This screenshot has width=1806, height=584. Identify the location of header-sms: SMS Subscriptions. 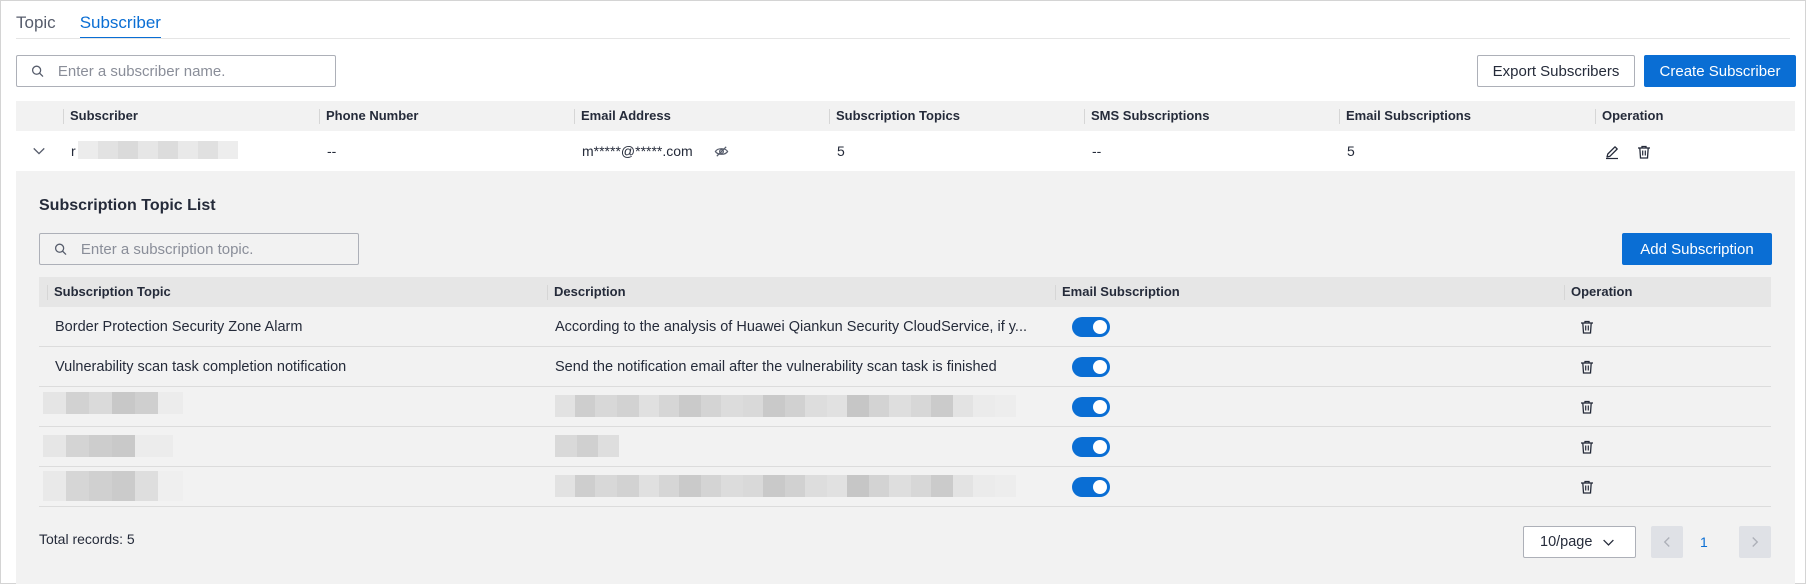
(1146, 116).